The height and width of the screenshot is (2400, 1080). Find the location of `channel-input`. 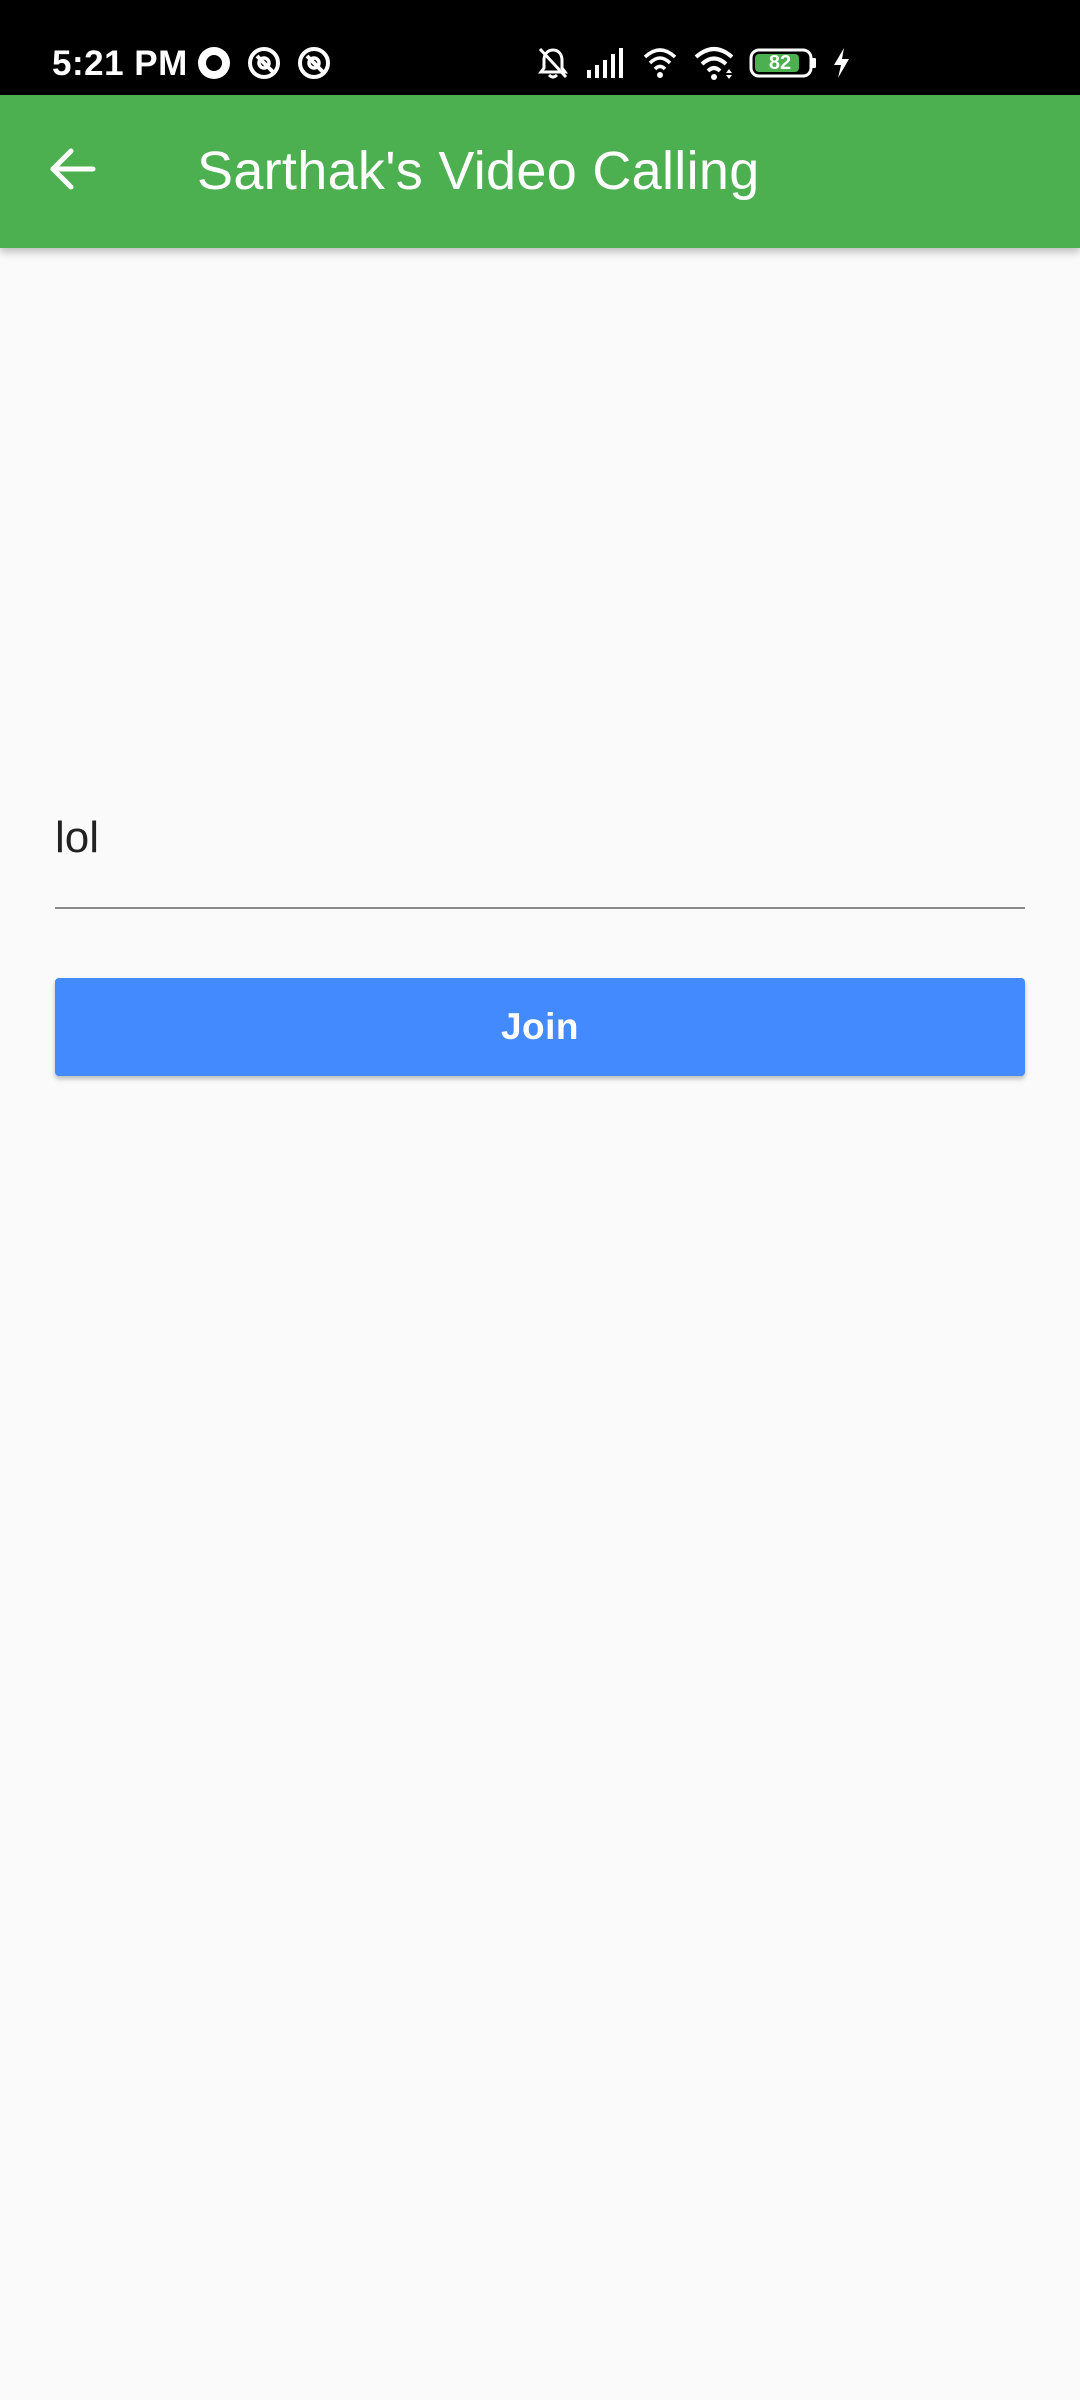

channel-input is located at coordinates (540, 837).